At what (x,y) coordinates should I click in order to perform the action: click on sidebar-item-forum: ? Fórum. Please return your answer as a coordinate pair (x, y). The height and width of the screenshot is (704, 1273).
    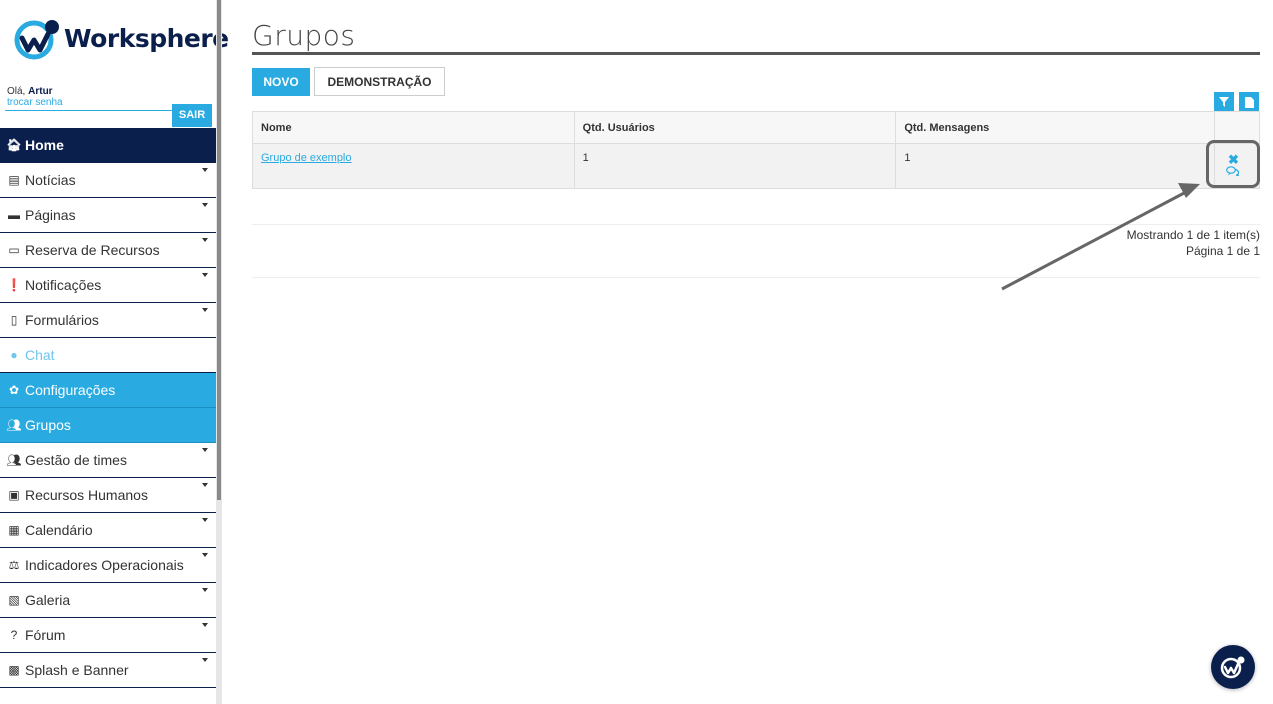
    Looking at the image, I should click on (108, 635).